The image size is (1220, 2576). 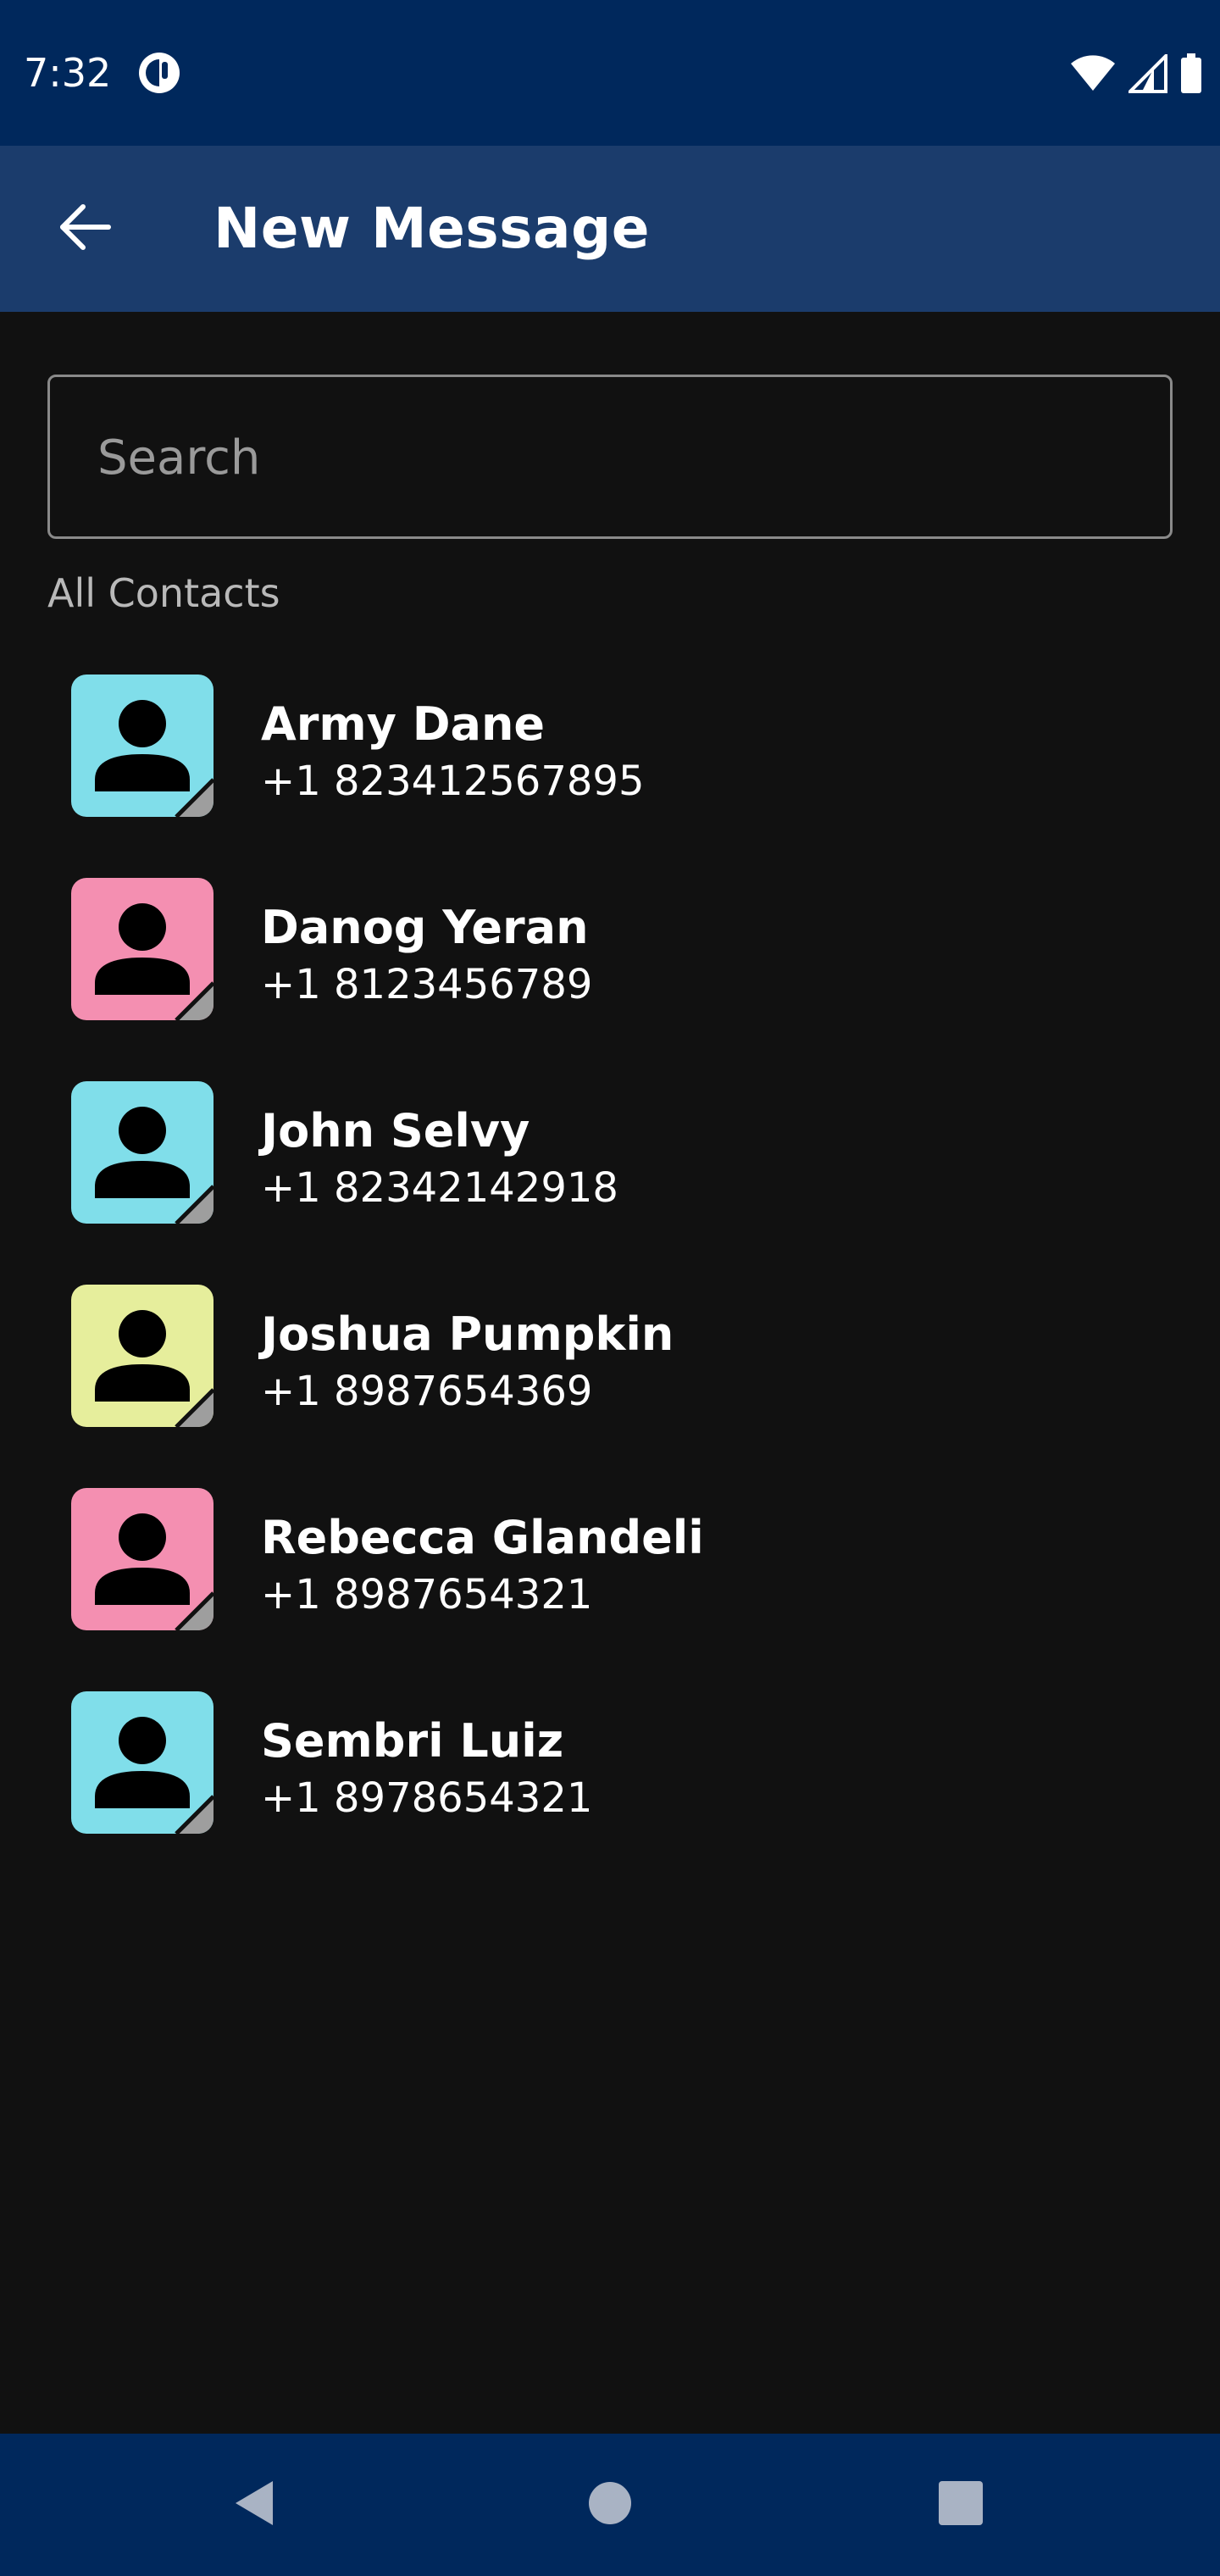 I want to click on nav-recents-button, so click(x=960, y=2504).